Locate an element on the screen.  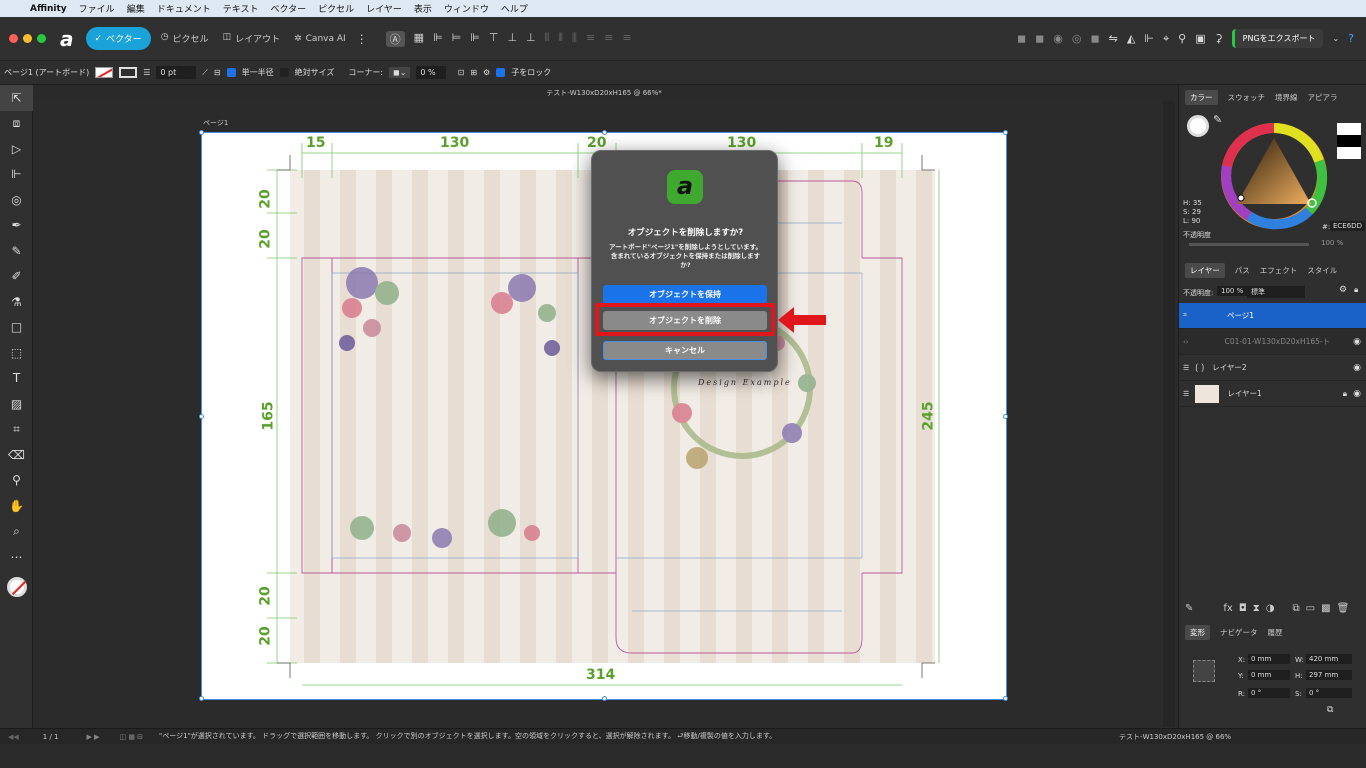
group-icon: ▭ is located at coordinates (1310, 608).